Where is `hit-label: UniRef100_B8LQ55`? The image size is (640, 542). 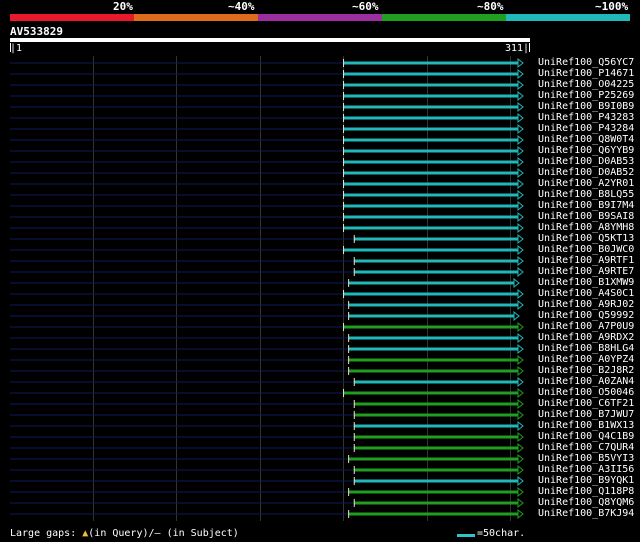 hit-label: UniRef100_B8LQ55 is located at coordinates (586, 194).